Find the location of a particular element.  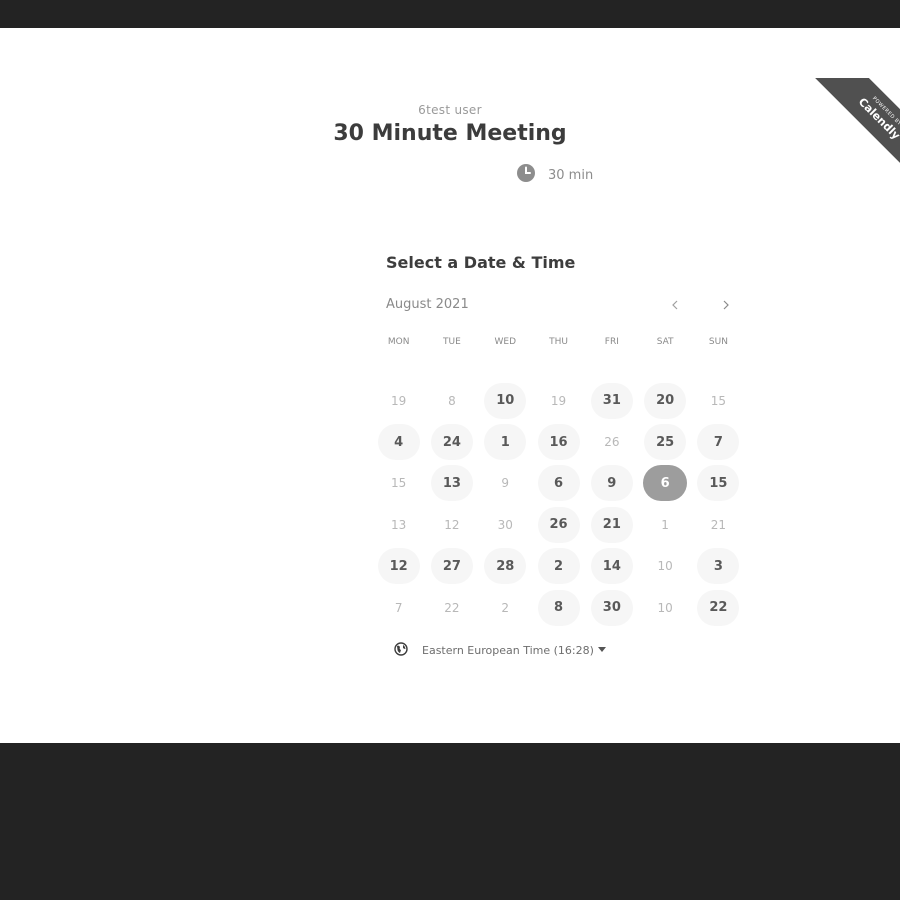

available-day-button: 22 is located at coordinates (718, 607).